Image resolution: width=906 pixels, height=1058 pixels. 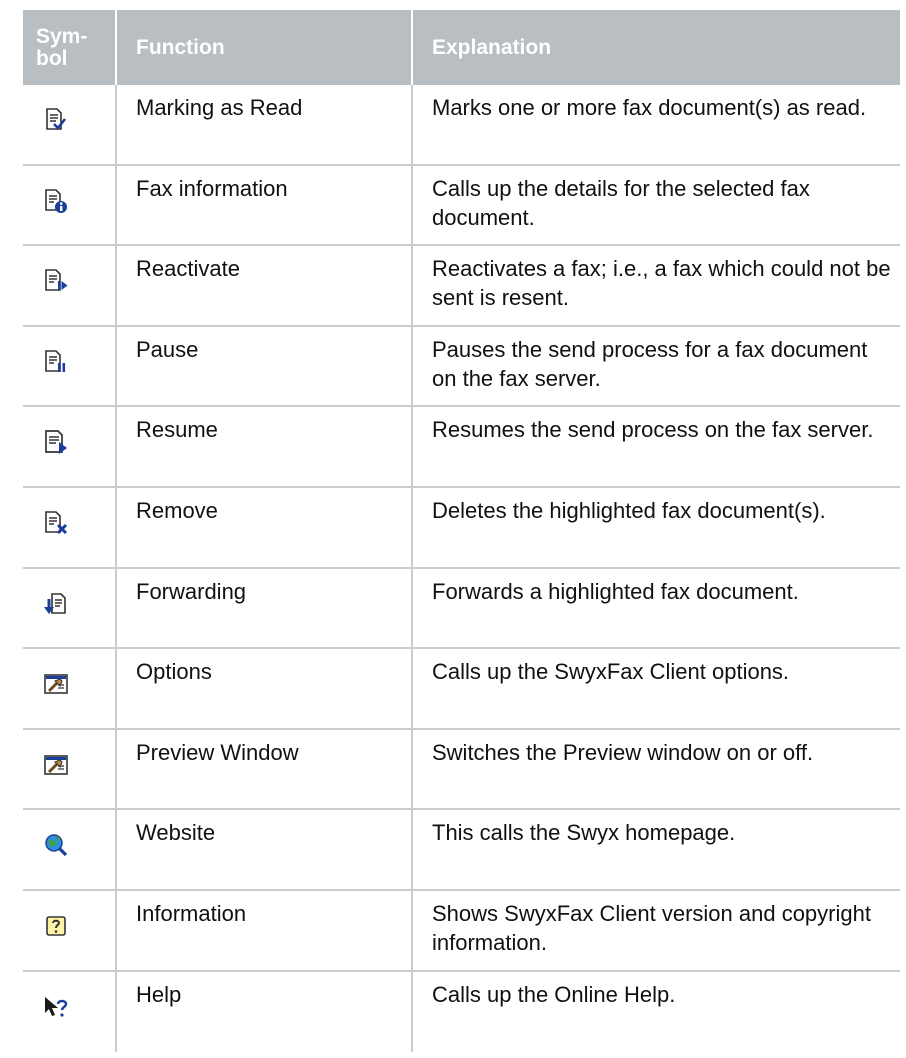 I want to click on function-label: Forwarding, so click(x=265, y=608).